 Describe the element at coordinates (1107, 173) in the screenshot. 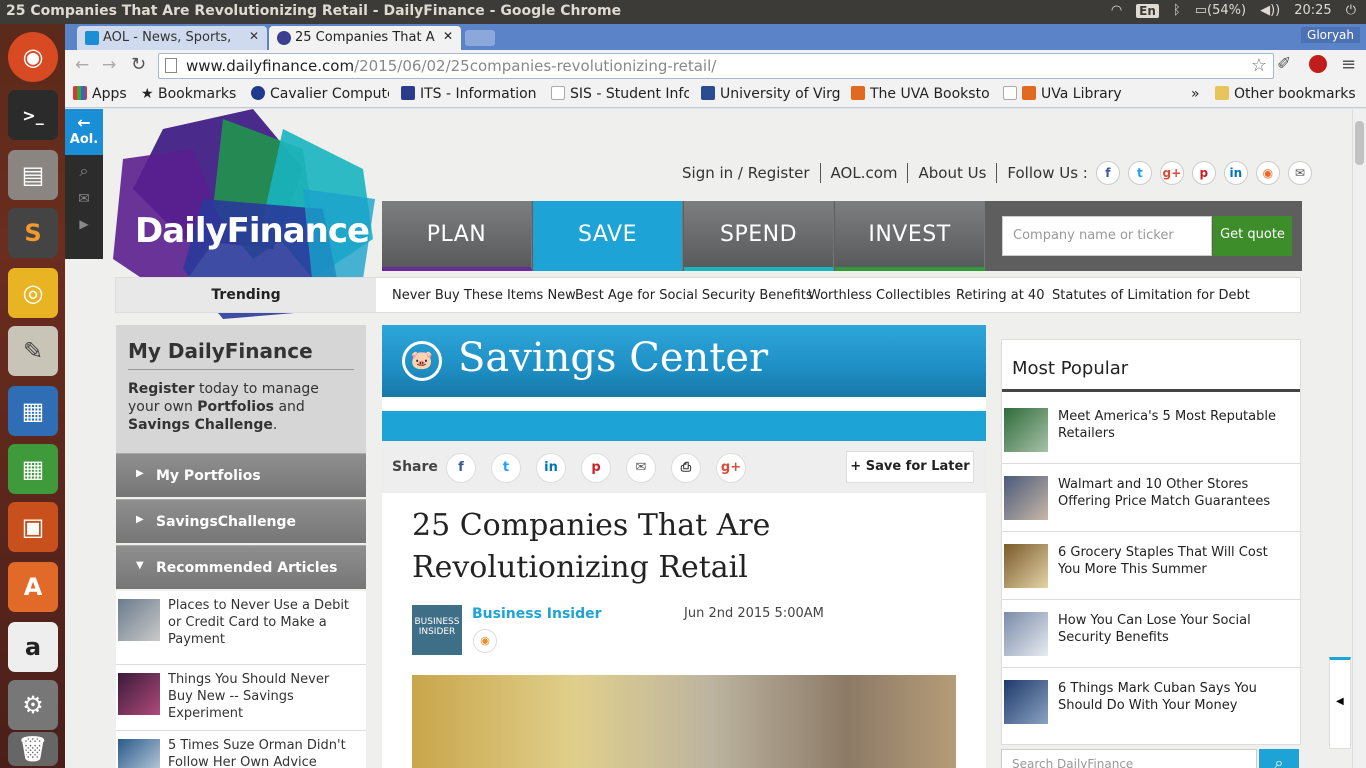

I see `facebook-icon: f` at that location.